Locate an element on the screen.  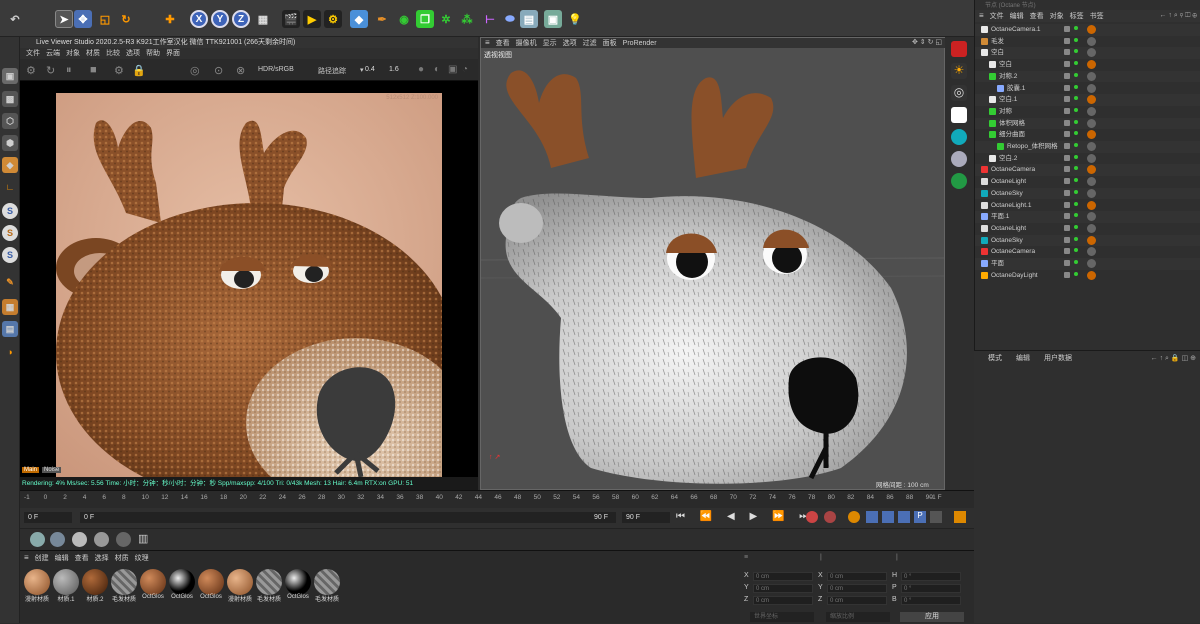
object-row: 胶囊.1 is located at coordinates (1087, 89).